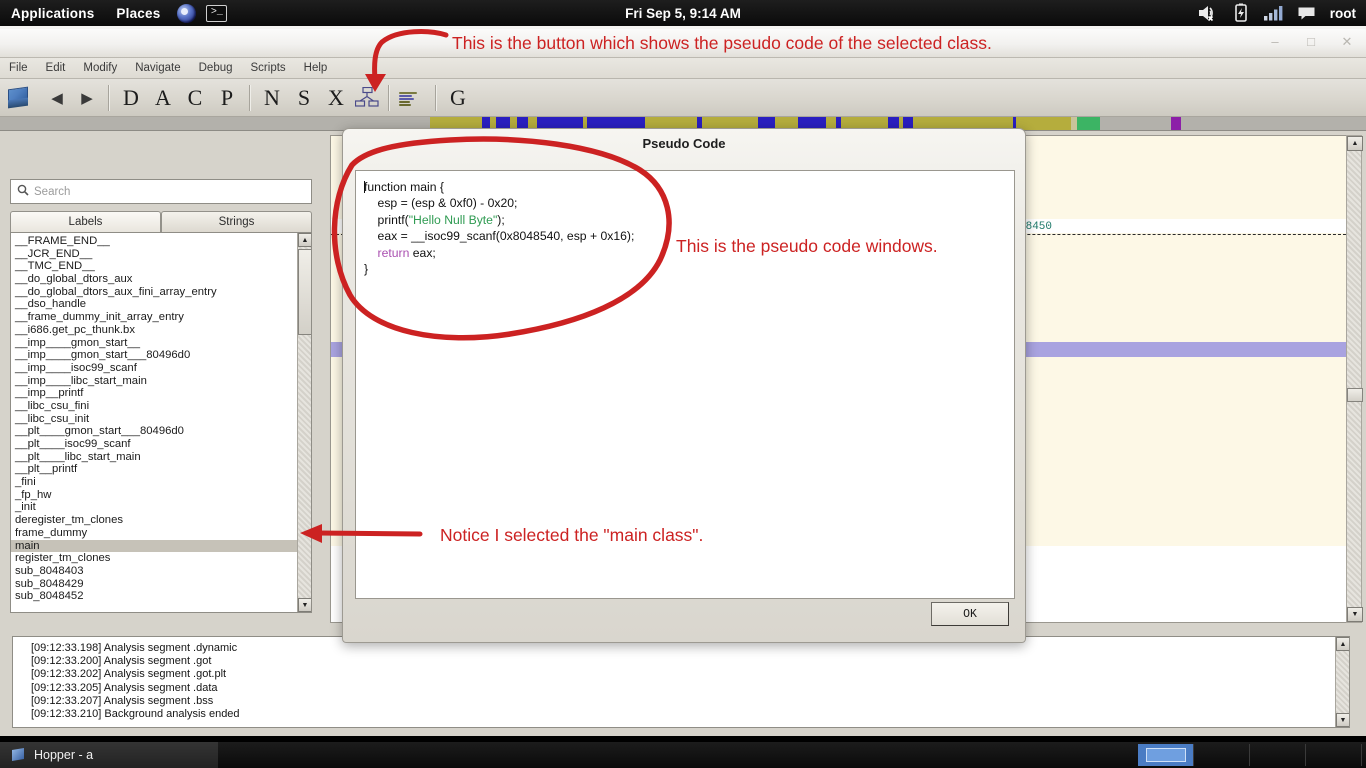  I want to click on list-item: _init, so click(155, 507).